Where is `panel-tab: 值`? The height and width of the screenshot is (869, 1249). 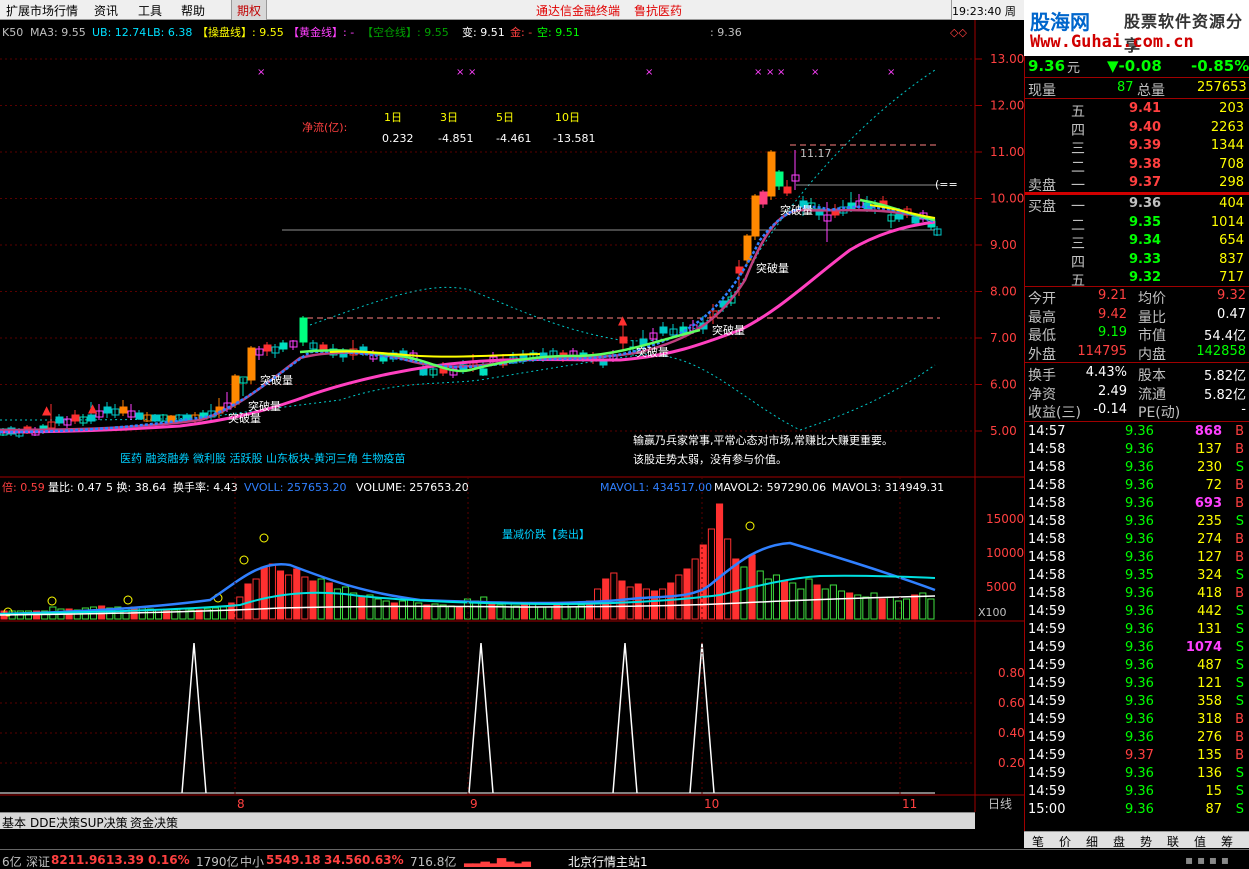
panel-tab: 值 is located at coordinates (1200, 841).